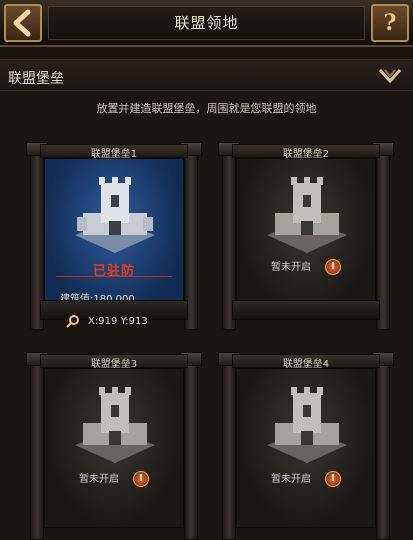 This screenshot has height=540, width=413. I want to click on page-title: 联盟领地, so click(206, 23).